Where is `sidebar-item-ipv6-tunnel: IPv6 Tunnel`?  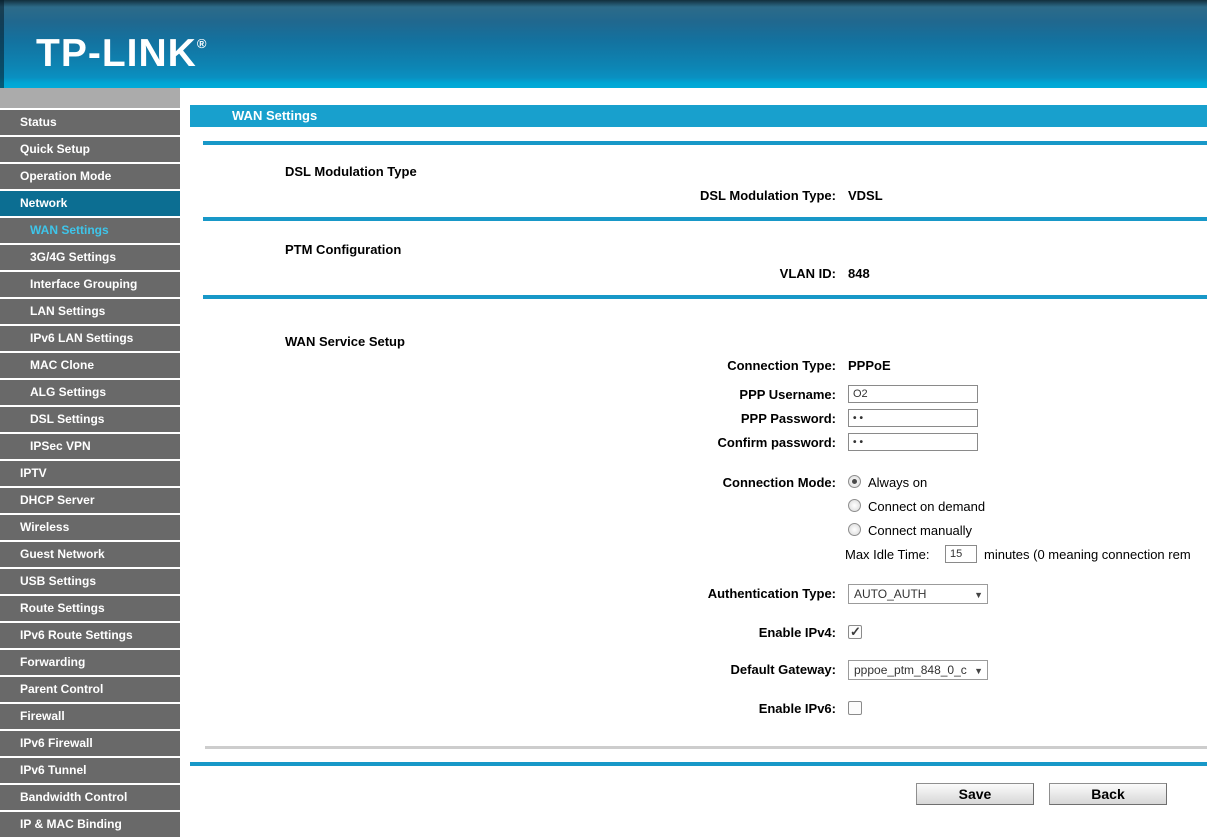
sidebar-item-ipv6-tunnel: IPv6 Tunnel is located at coordinates (90, 770).